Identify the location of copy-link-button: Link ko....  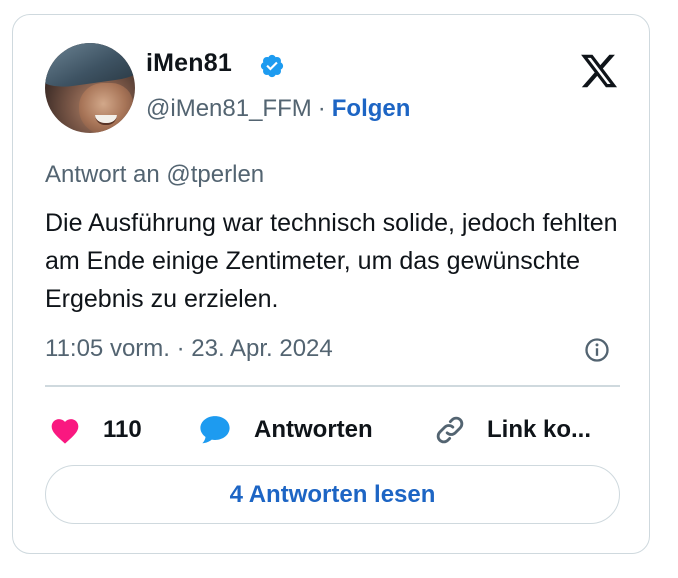
(512, 430).